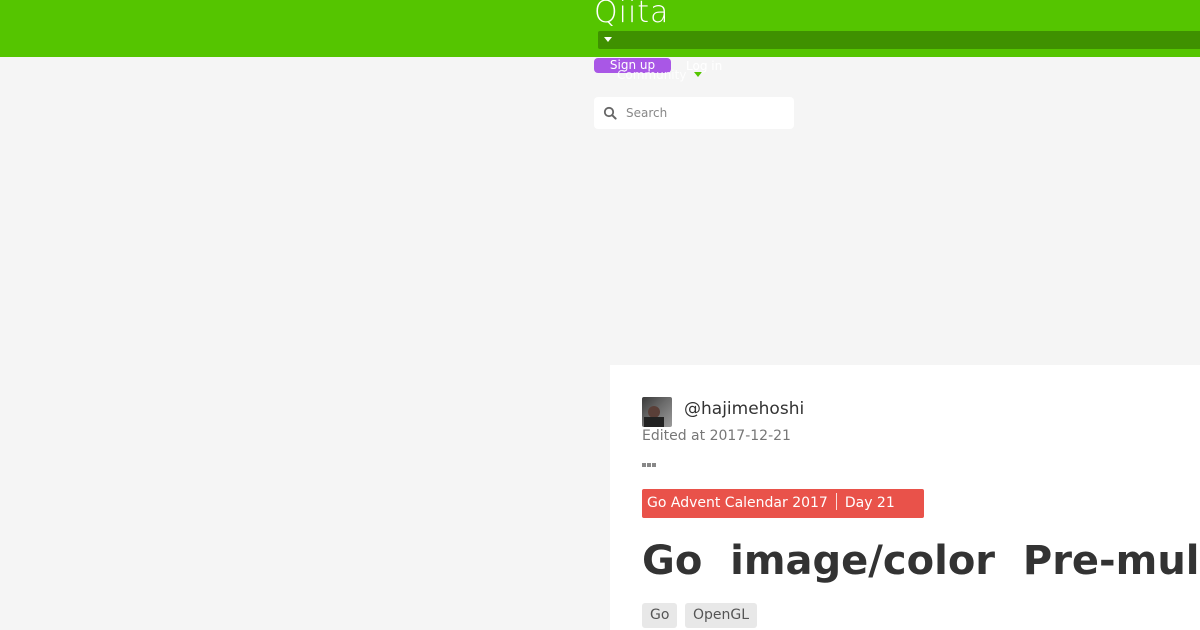  Describe the element at coordinates (610, 113) in the screenshot. I see `search-icon` at that location.